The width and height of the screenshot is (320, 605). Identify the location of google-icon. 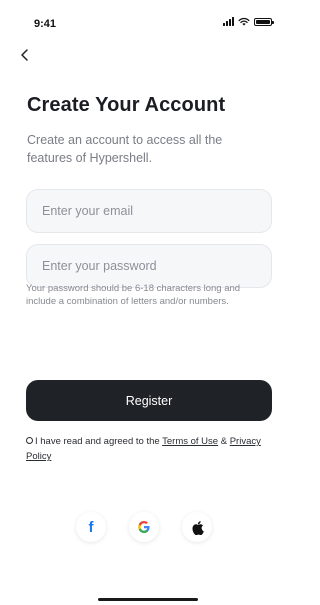
(144, 526).